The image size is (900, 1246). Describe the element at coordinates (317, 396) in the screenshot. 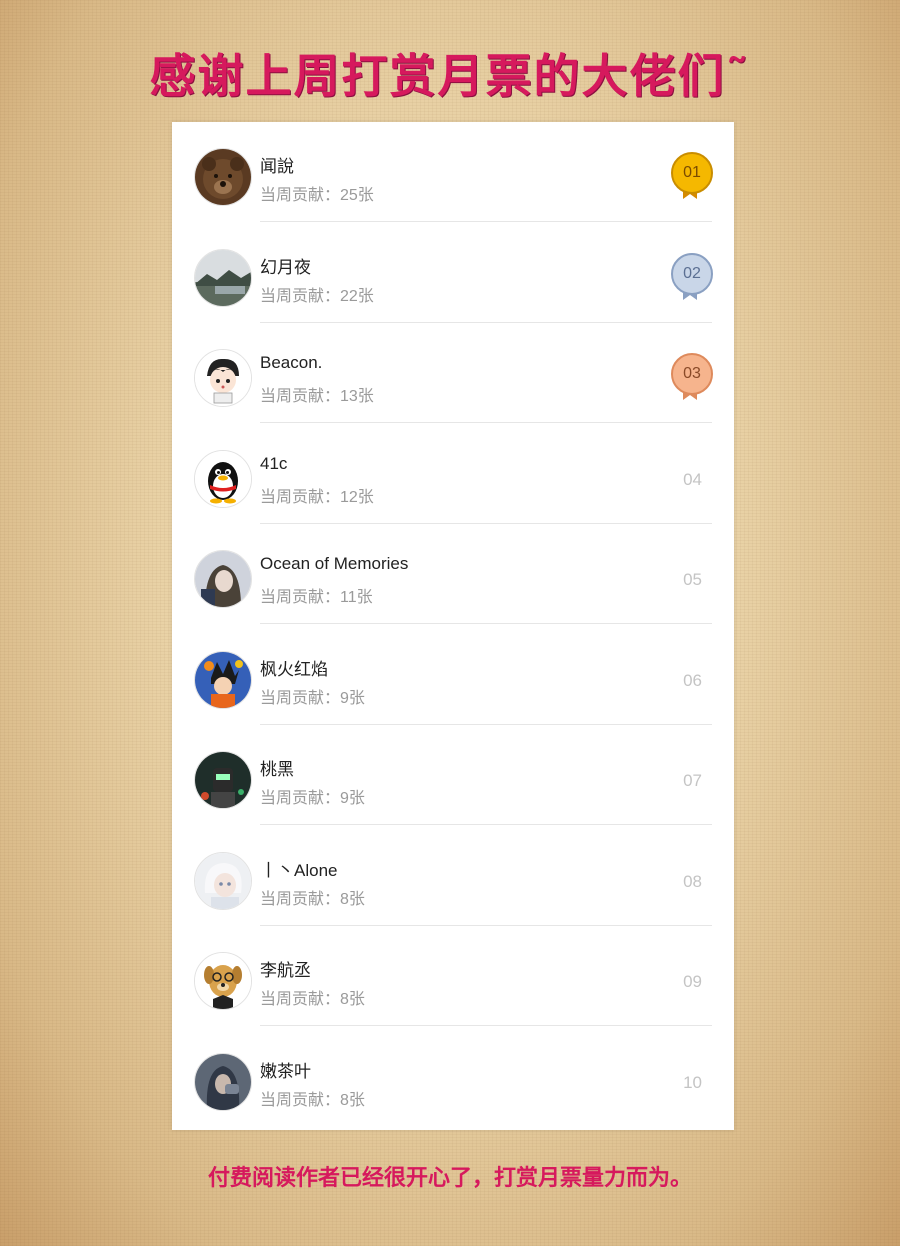

I see `contribution-count: 当周贡献：13张` at that location.